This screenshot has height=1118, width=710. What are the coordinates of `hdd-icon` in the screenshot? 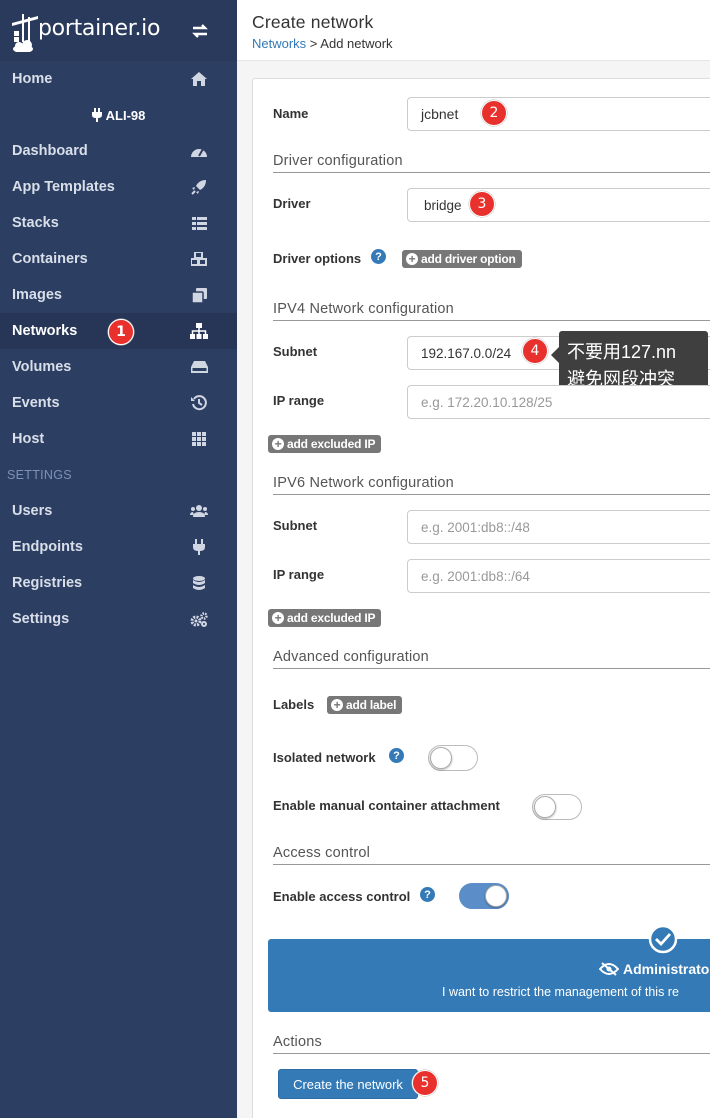 It's located at (199, 367).